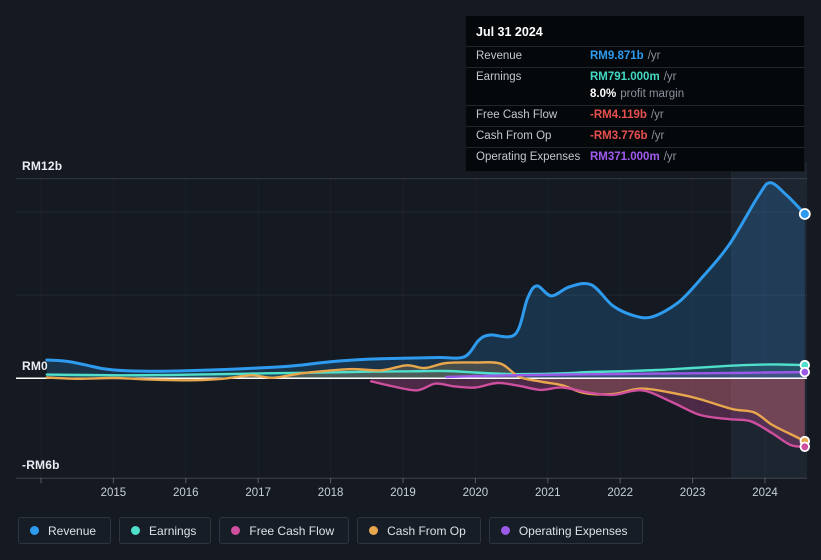 Image resolution: width=821 pixels, height=560 pixels. I want to click on free-cash-flow-unit: /yr, so click(657, 115).